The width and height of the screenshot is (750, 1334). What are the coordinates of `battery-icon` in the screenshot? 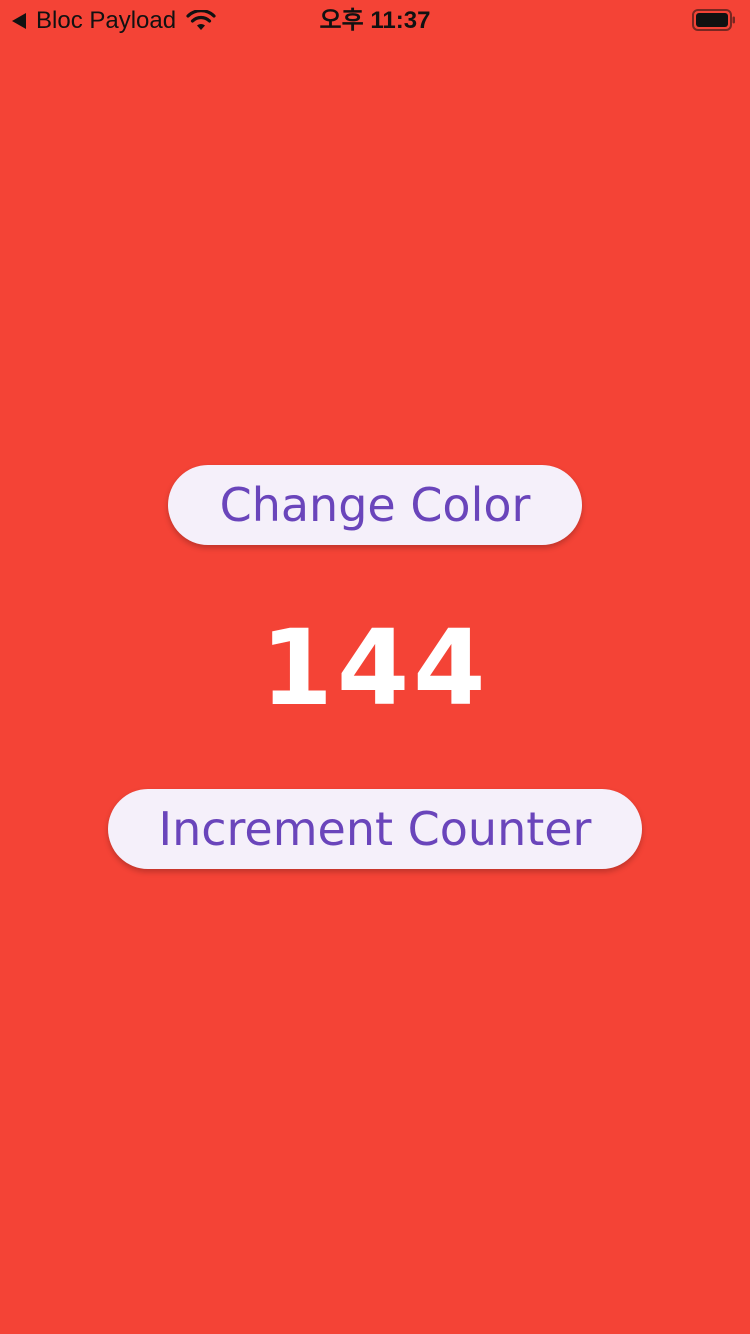 It's located at (713, 20).